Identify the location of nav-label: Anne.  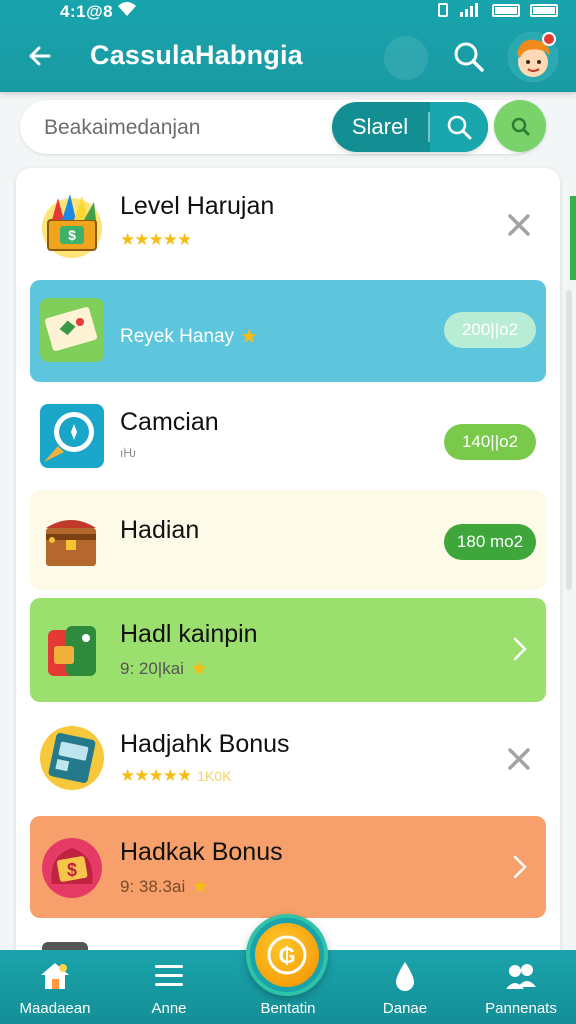
(169, 1008).